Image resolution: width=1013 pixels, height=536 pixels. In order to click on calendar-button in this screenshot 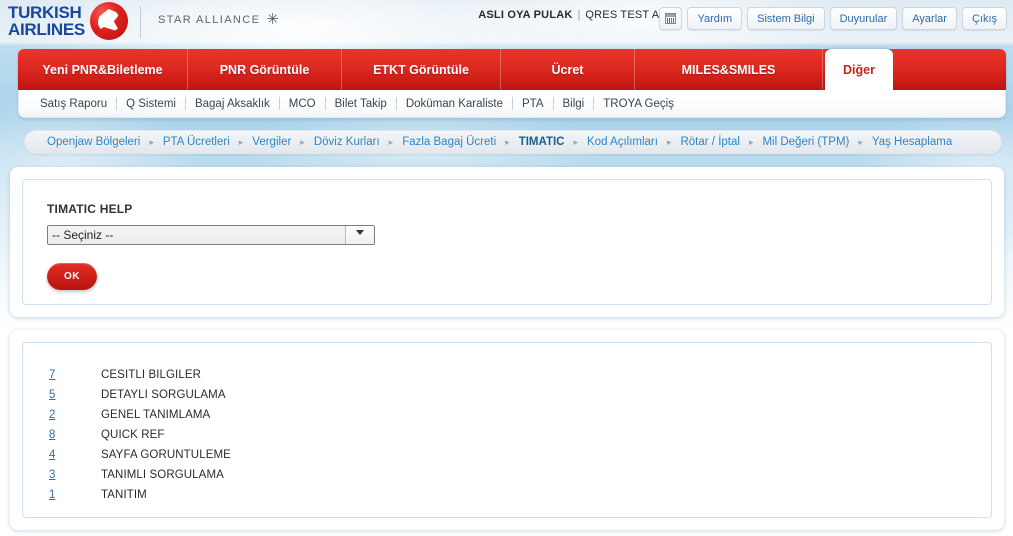, I will do `click(671, 18)`.